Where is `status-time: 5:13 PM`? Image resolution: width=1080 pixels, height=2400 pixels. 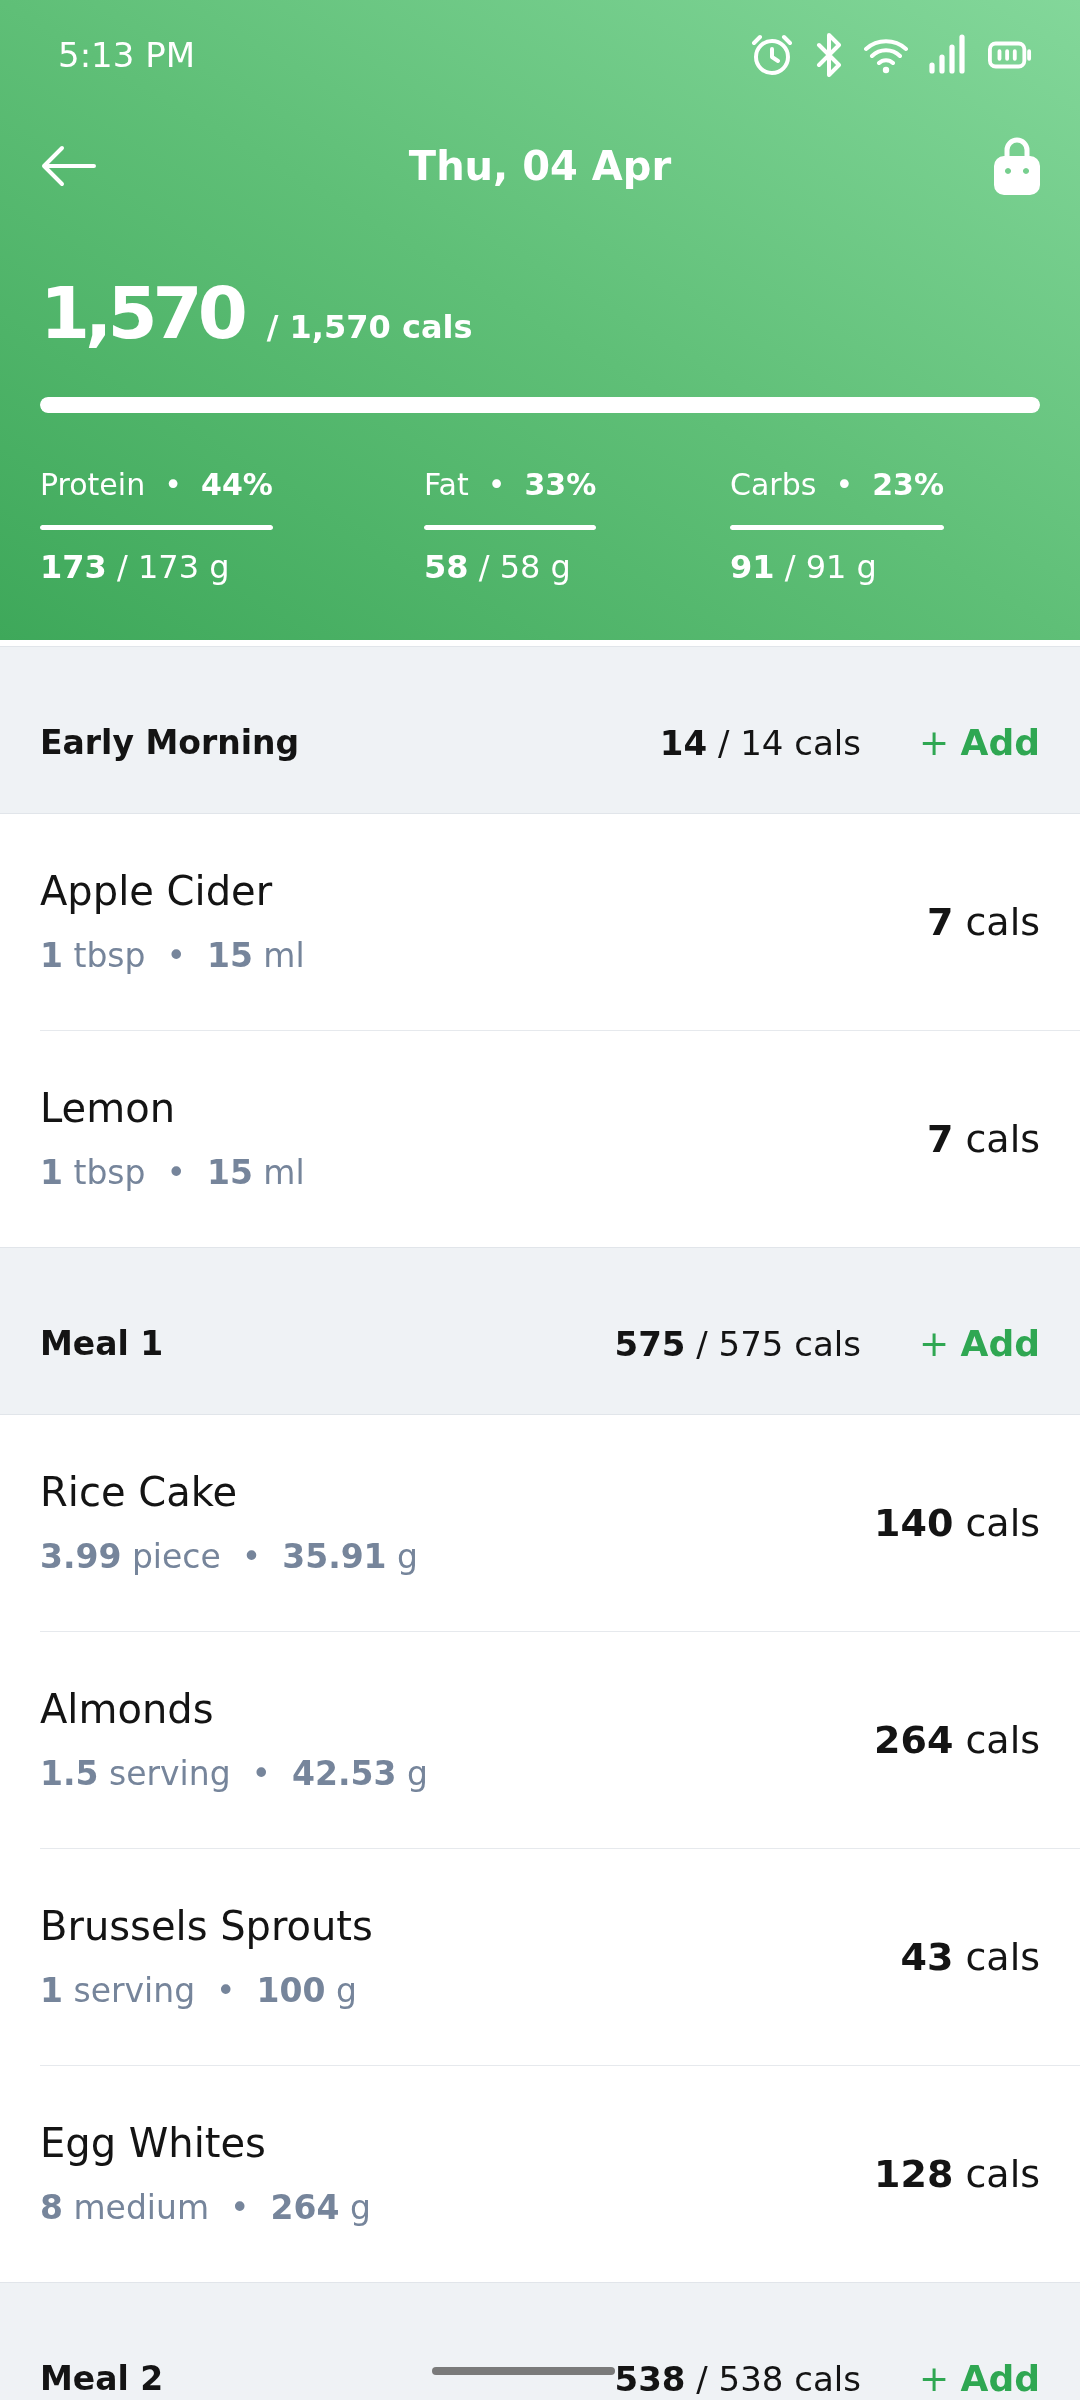
status-time: 5:13 PM is located at coordinates (126, 55).